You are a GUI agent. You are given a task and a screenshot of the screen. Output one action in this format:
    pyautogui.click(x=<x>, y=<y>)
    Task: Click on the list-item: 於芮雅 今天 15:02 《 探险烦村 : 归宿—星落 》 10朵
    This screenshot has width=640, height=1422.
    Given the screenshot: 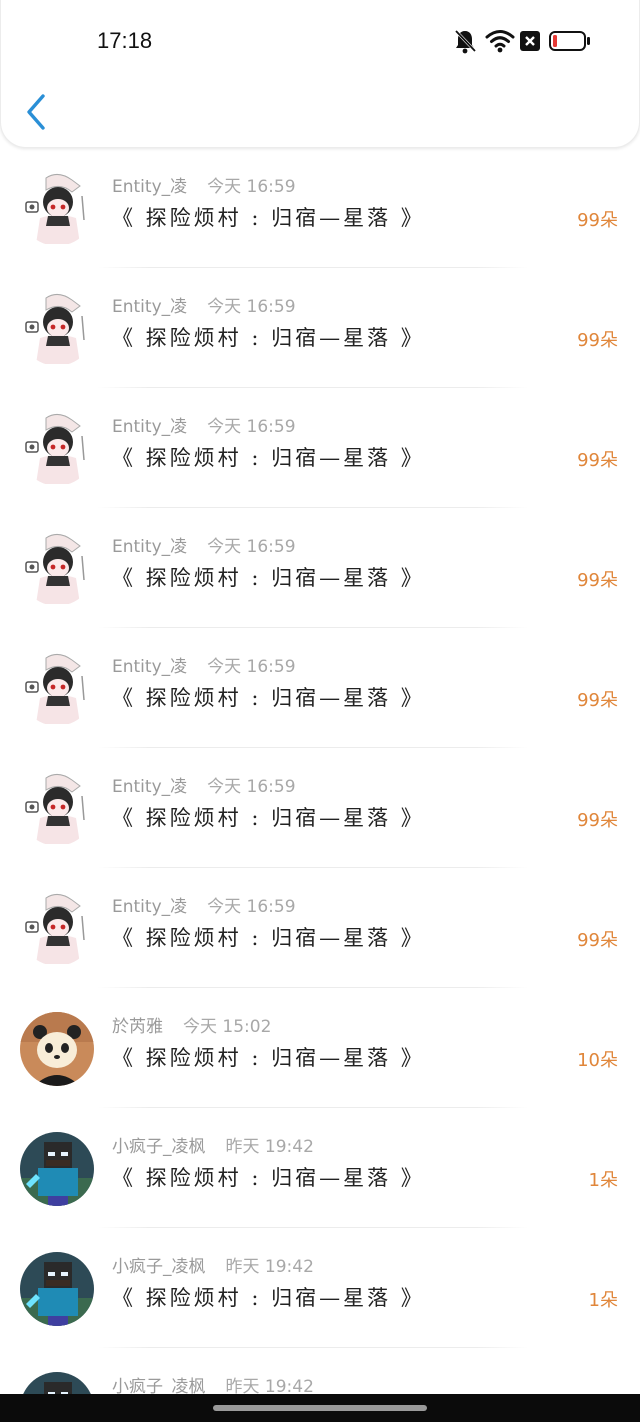 What is the action you would take?
    pyautogui.click(x=320, y=1048)
    